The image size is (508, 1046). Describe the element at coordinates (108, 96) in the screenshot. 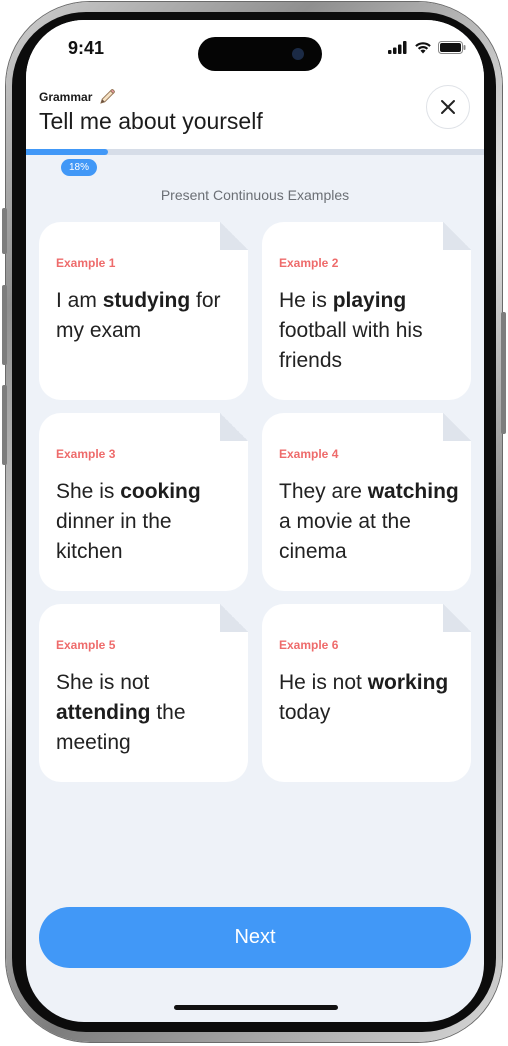

I see `pencil-icon` at that location.